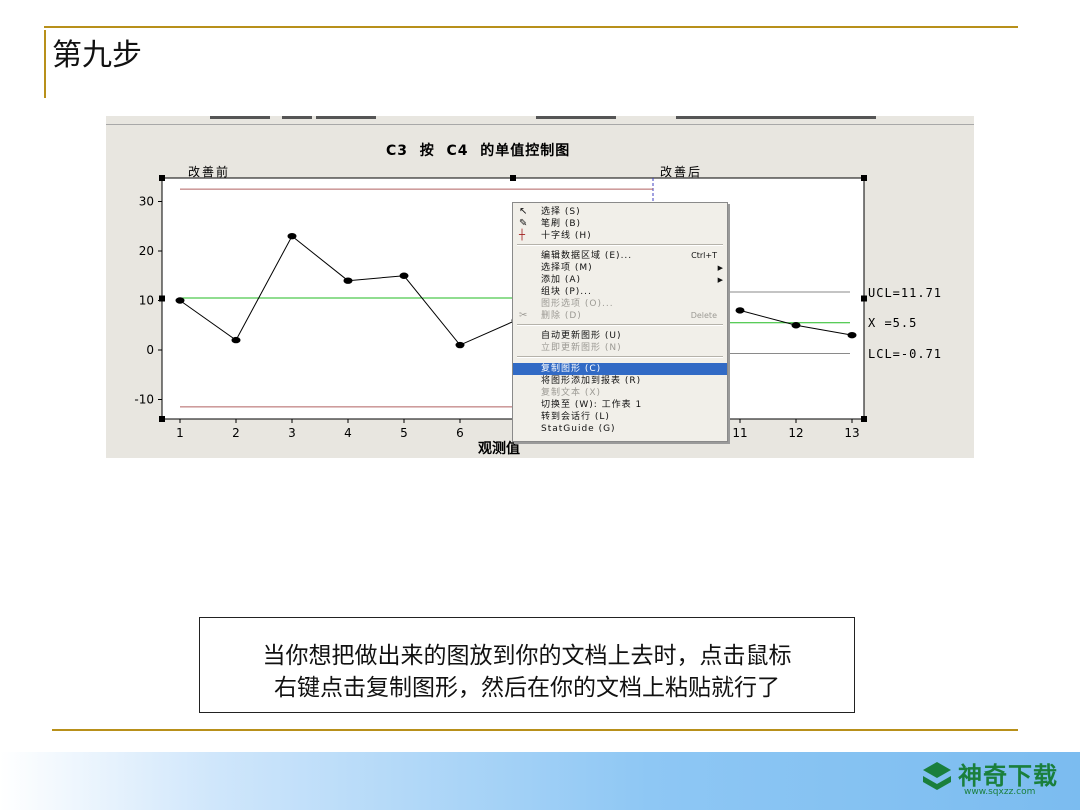 This screenshot has width=1080, height=810. I want to click on menu-item: 切换至 (W): 工作表 1, so click(620, 405).